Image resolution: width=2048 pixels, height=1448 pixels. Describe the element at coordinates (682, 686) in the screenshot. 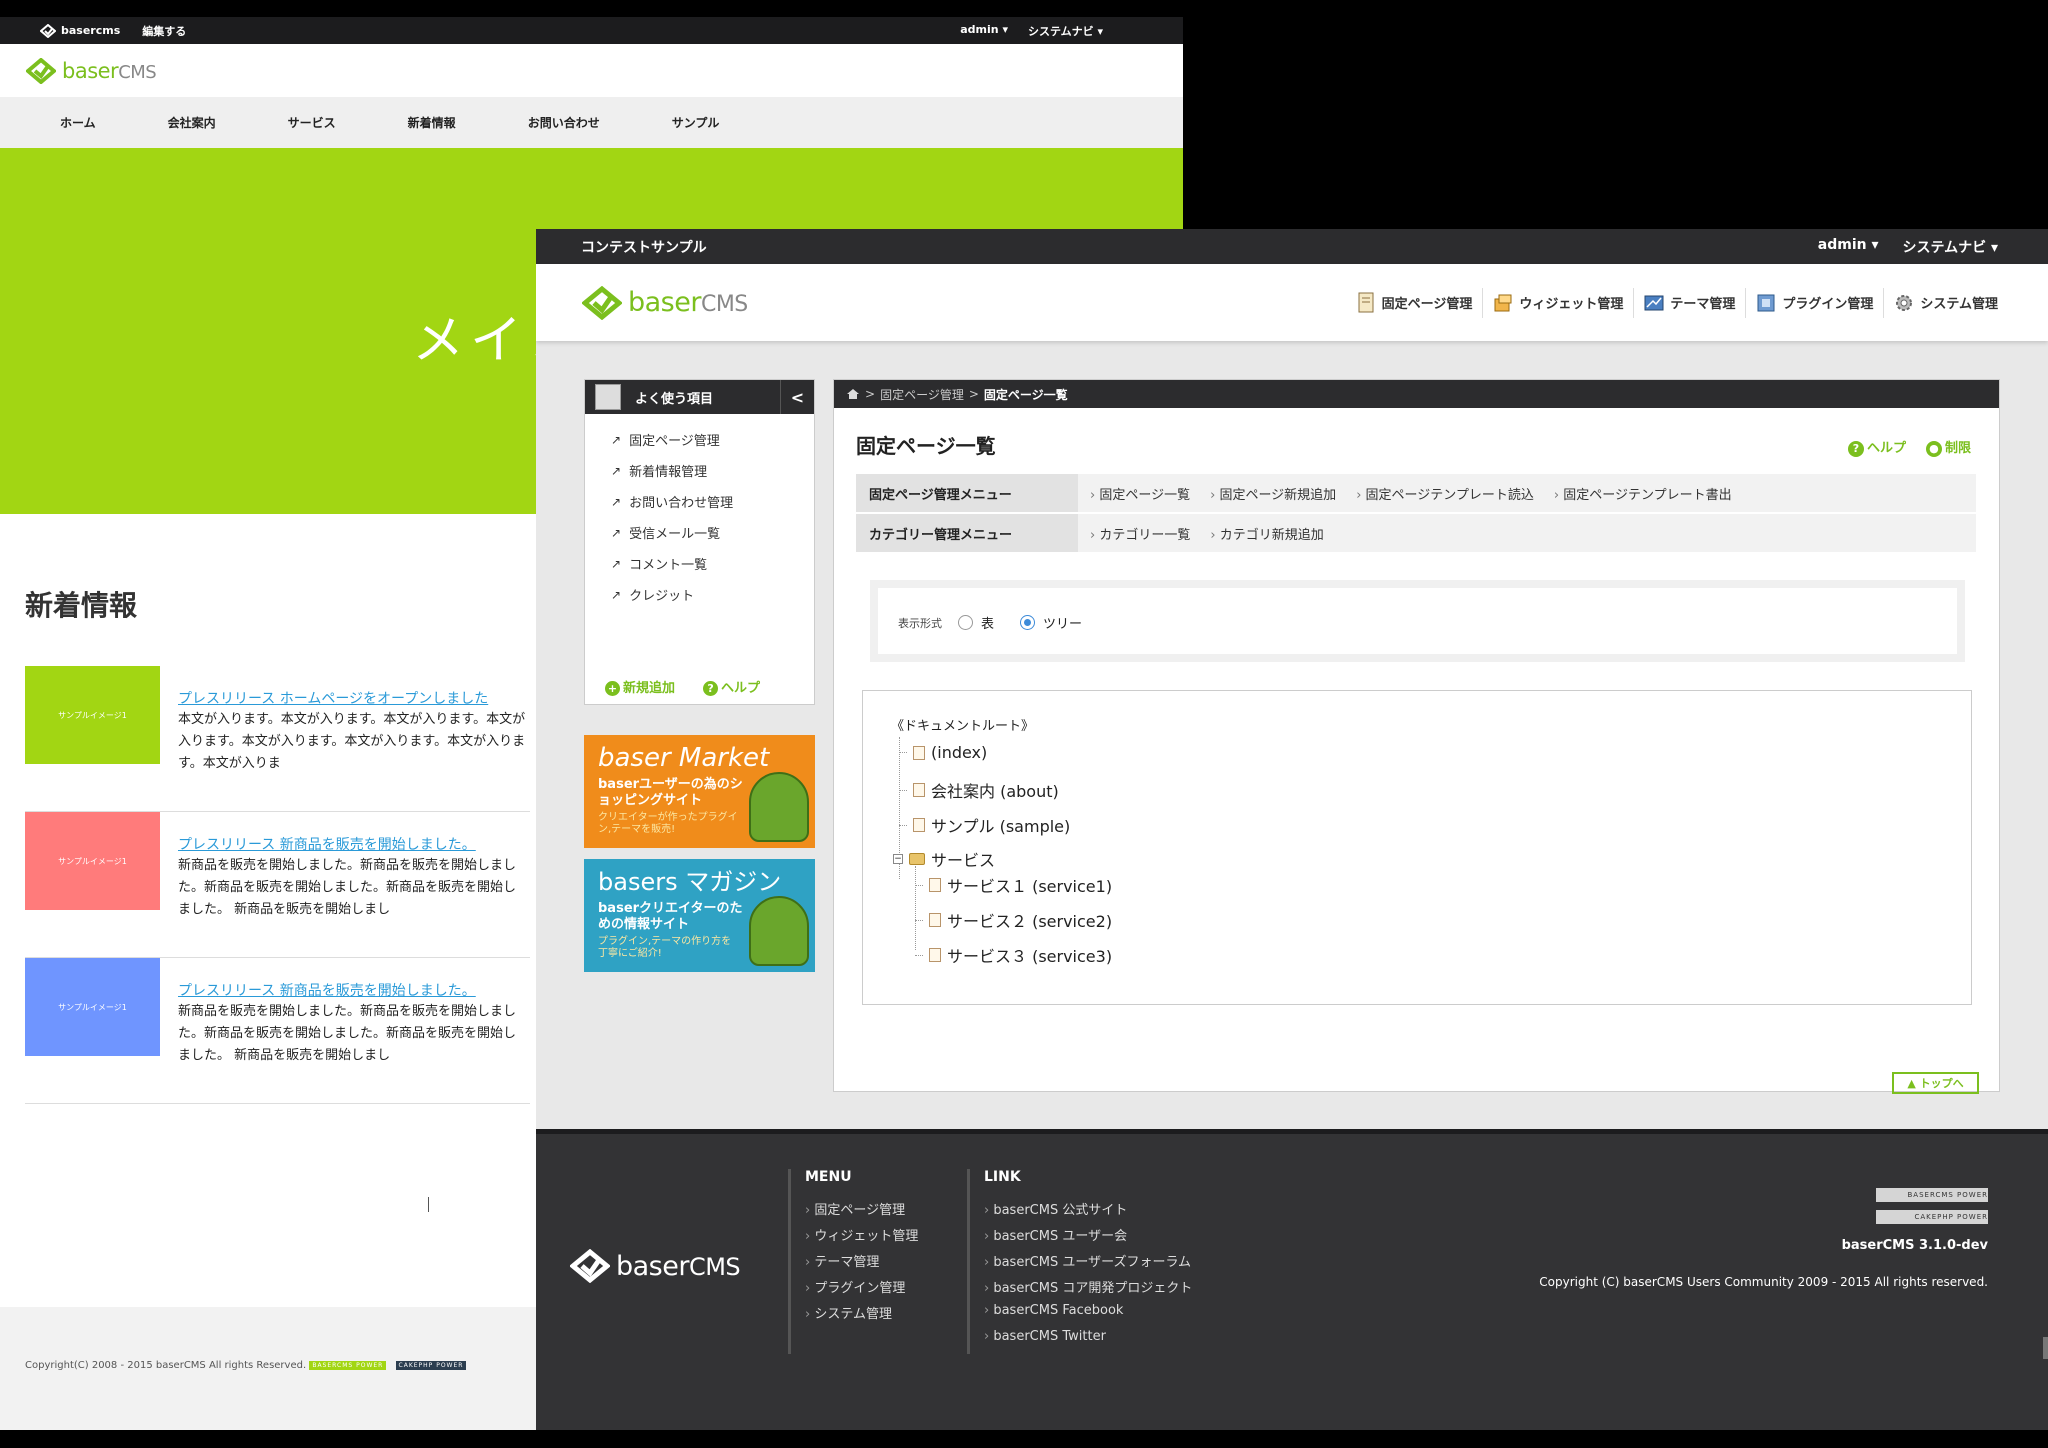

I see `favorites-footer: + 新規追加 ? ヘルプ` at that location.